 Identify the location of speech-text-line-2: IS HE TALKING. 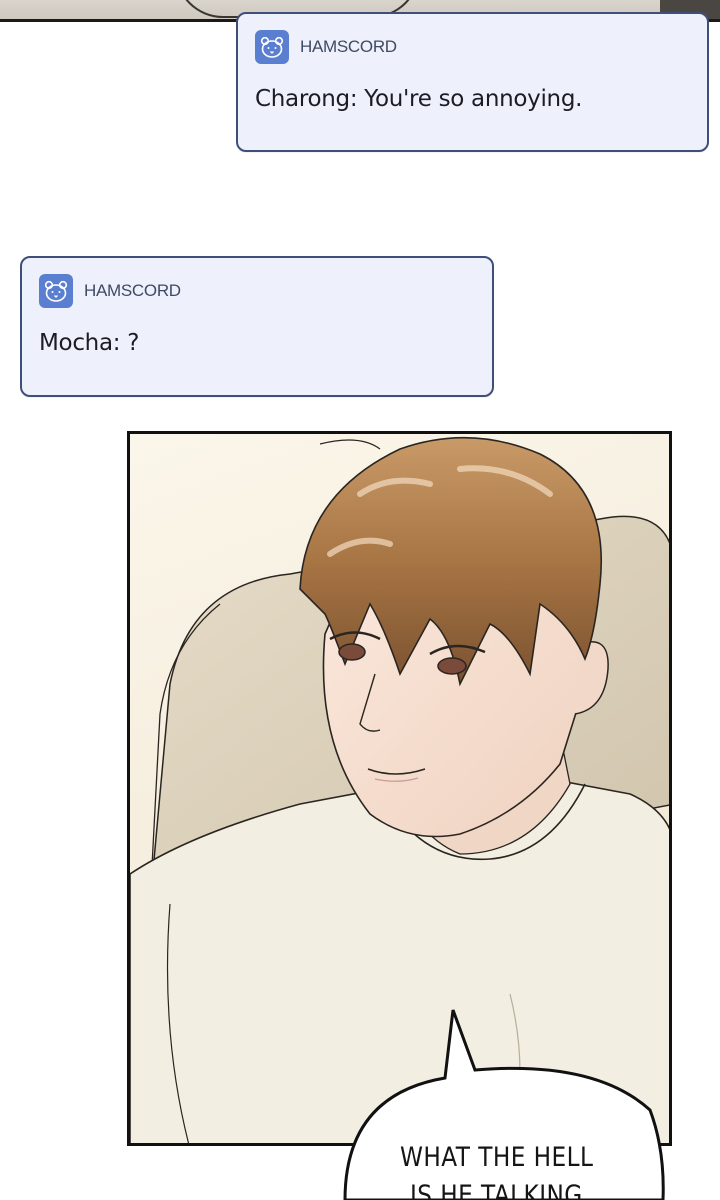
(496, 1190).